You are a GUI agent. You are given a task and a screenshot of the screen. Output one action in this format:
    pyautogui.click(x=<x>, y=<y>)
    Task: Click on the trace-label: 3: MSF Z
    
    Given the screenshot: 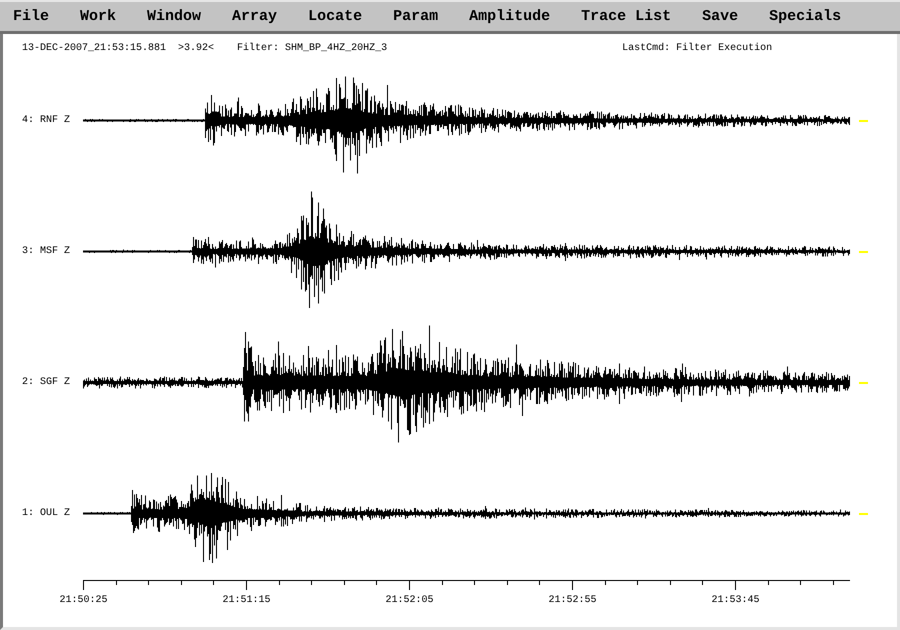 What is the action you would take?
    pyautogui.click(x=46, y=252)
    